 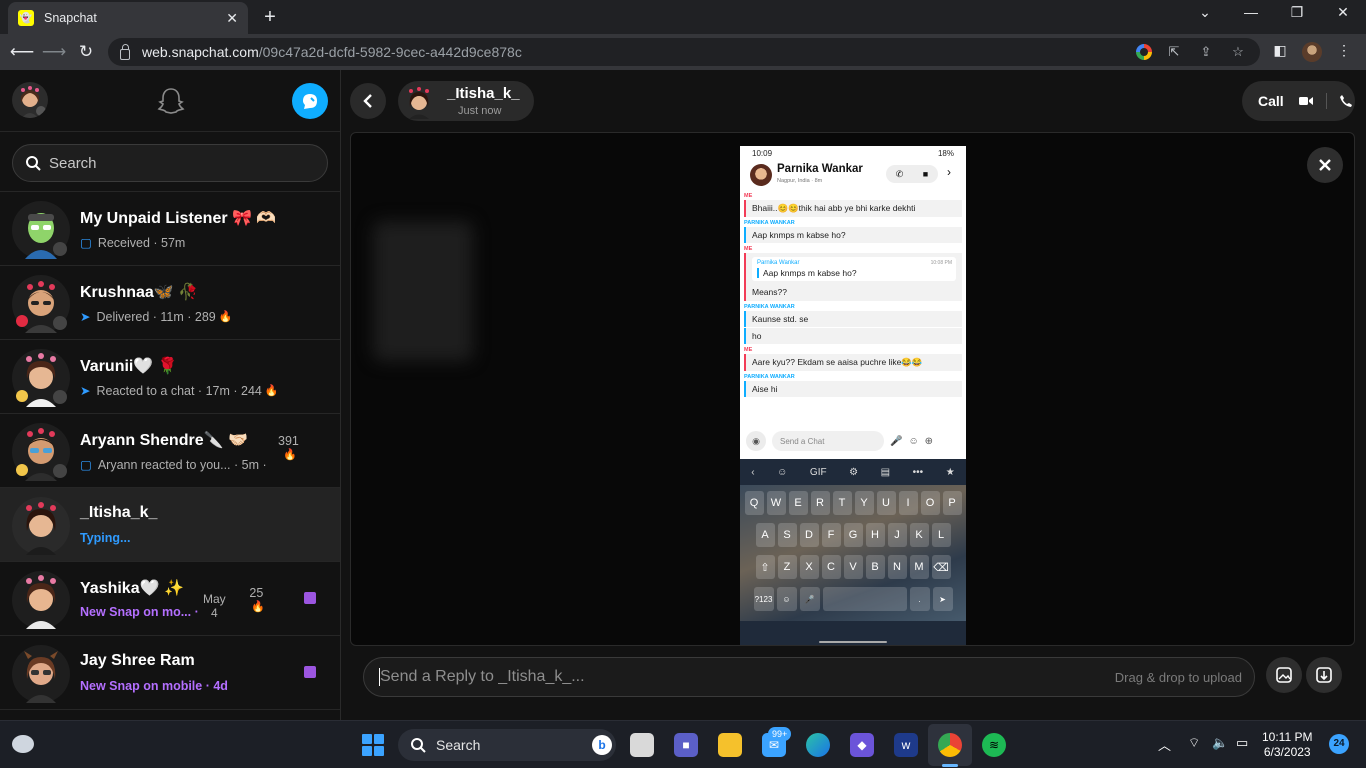 What do you see at coordinates (886, 503) in the screenshot?
I see `keyboard-key: U` at bounding box center [886, 503].